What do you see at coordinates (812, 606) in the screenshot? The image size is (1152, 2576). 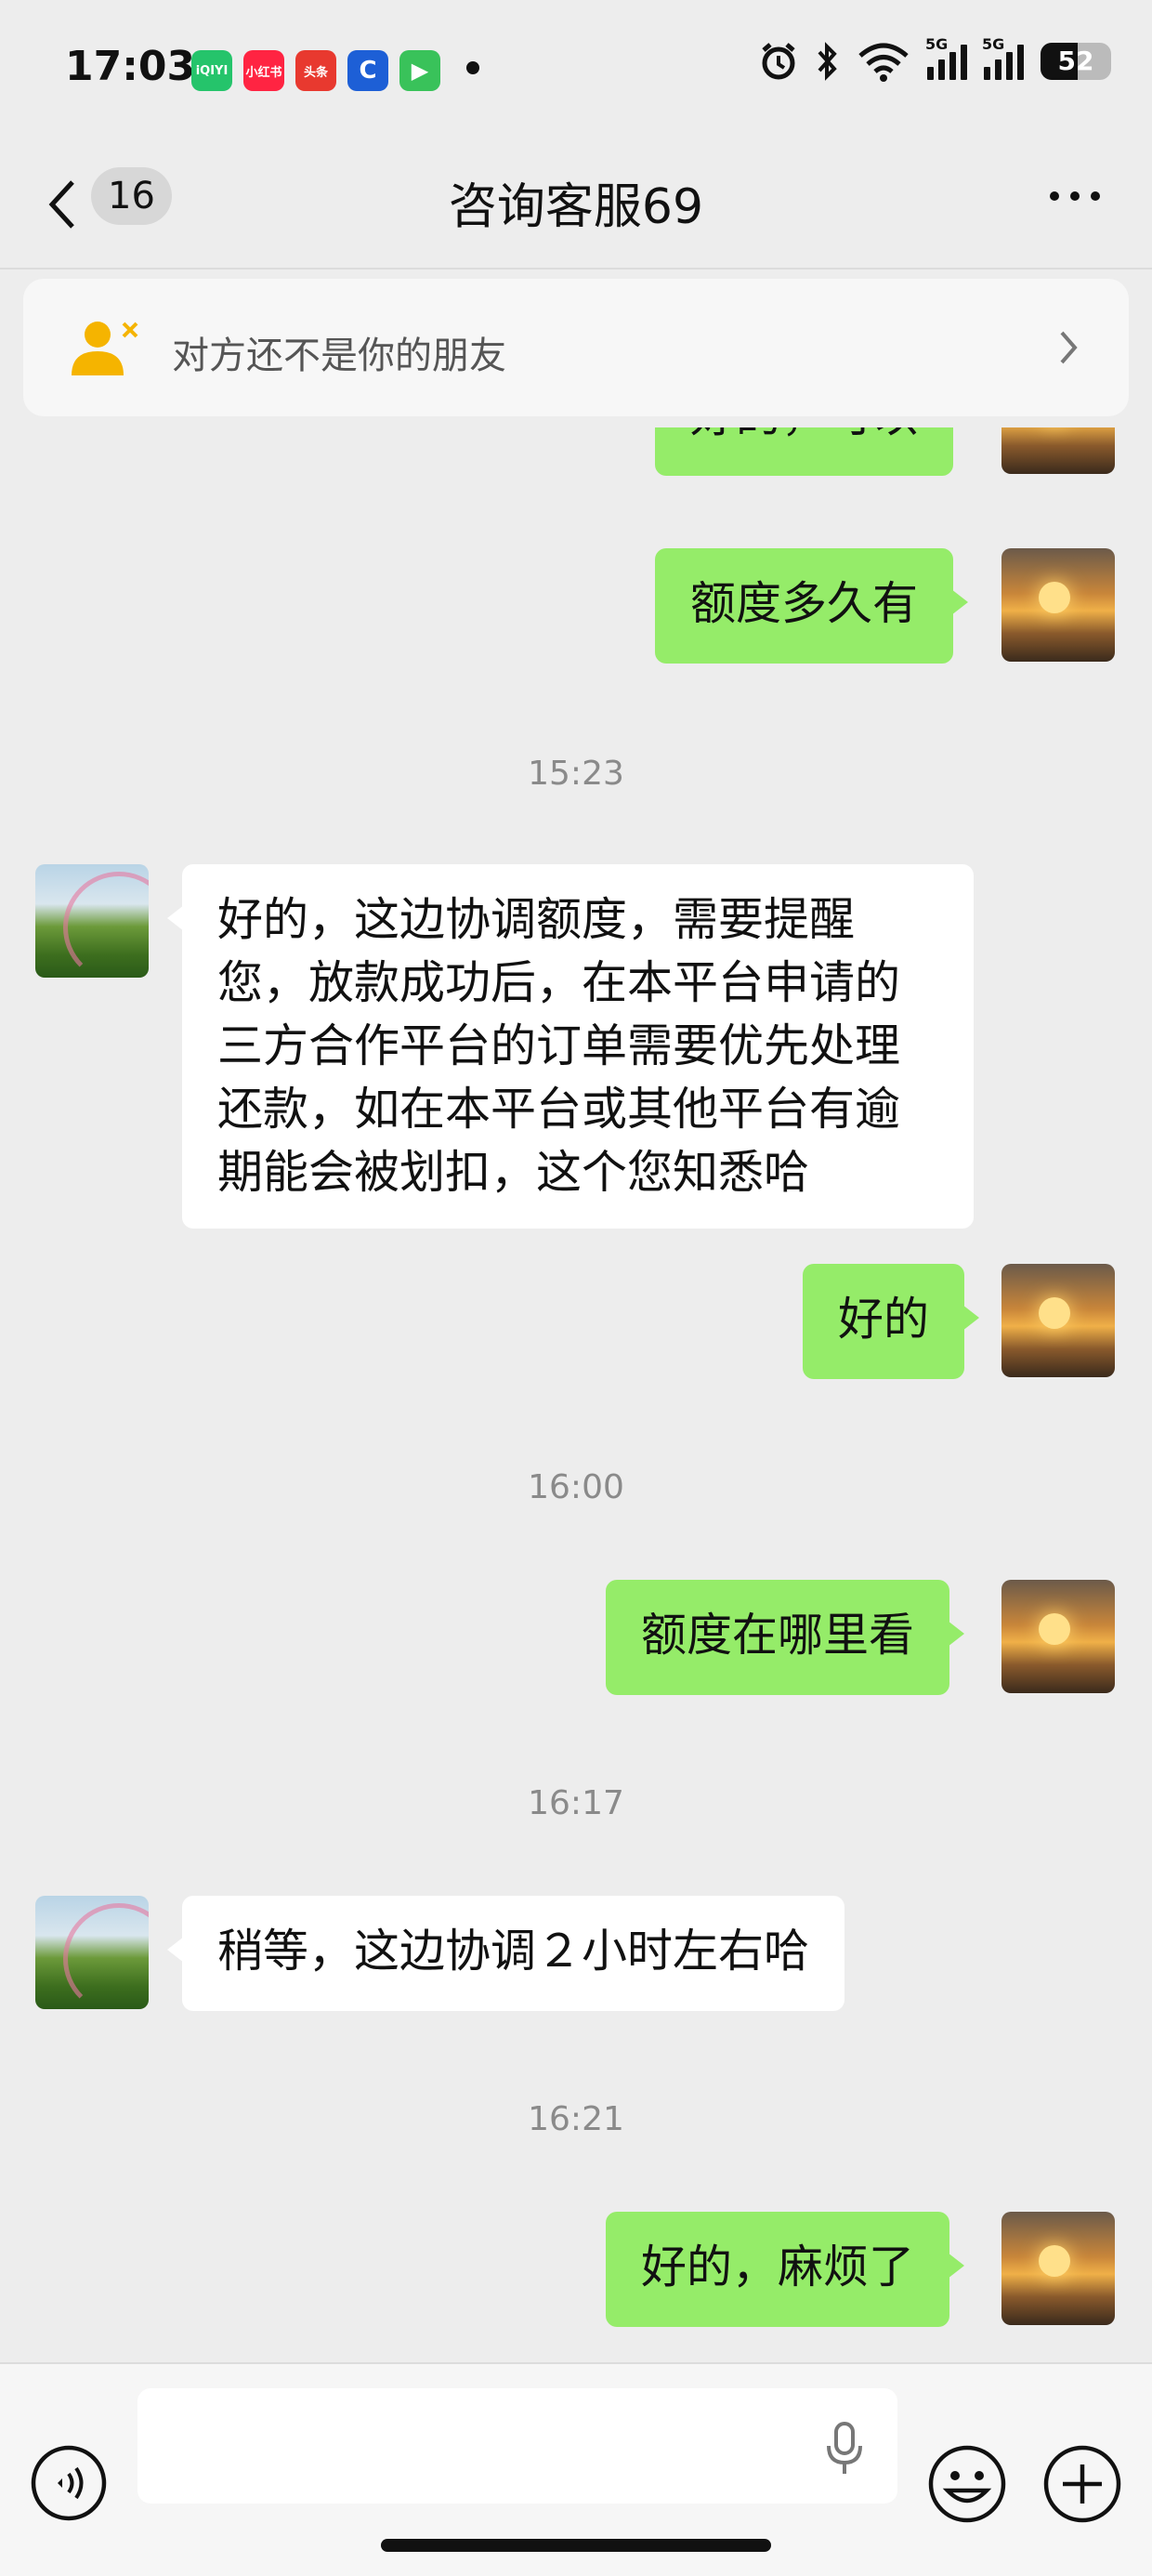 I see `outgoing-message: 额度多久有` at bounding box center [812, 606].